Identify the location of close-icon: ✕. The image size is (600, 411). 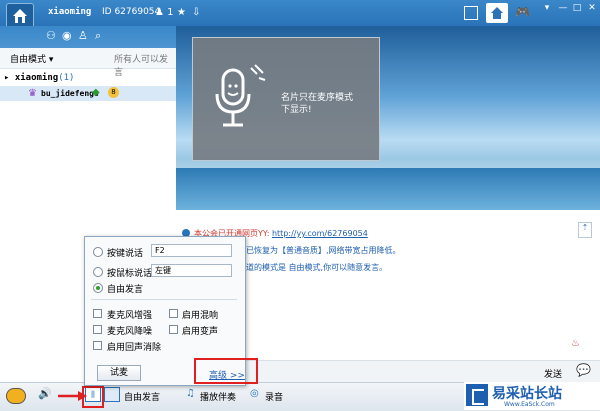
(592, 8).